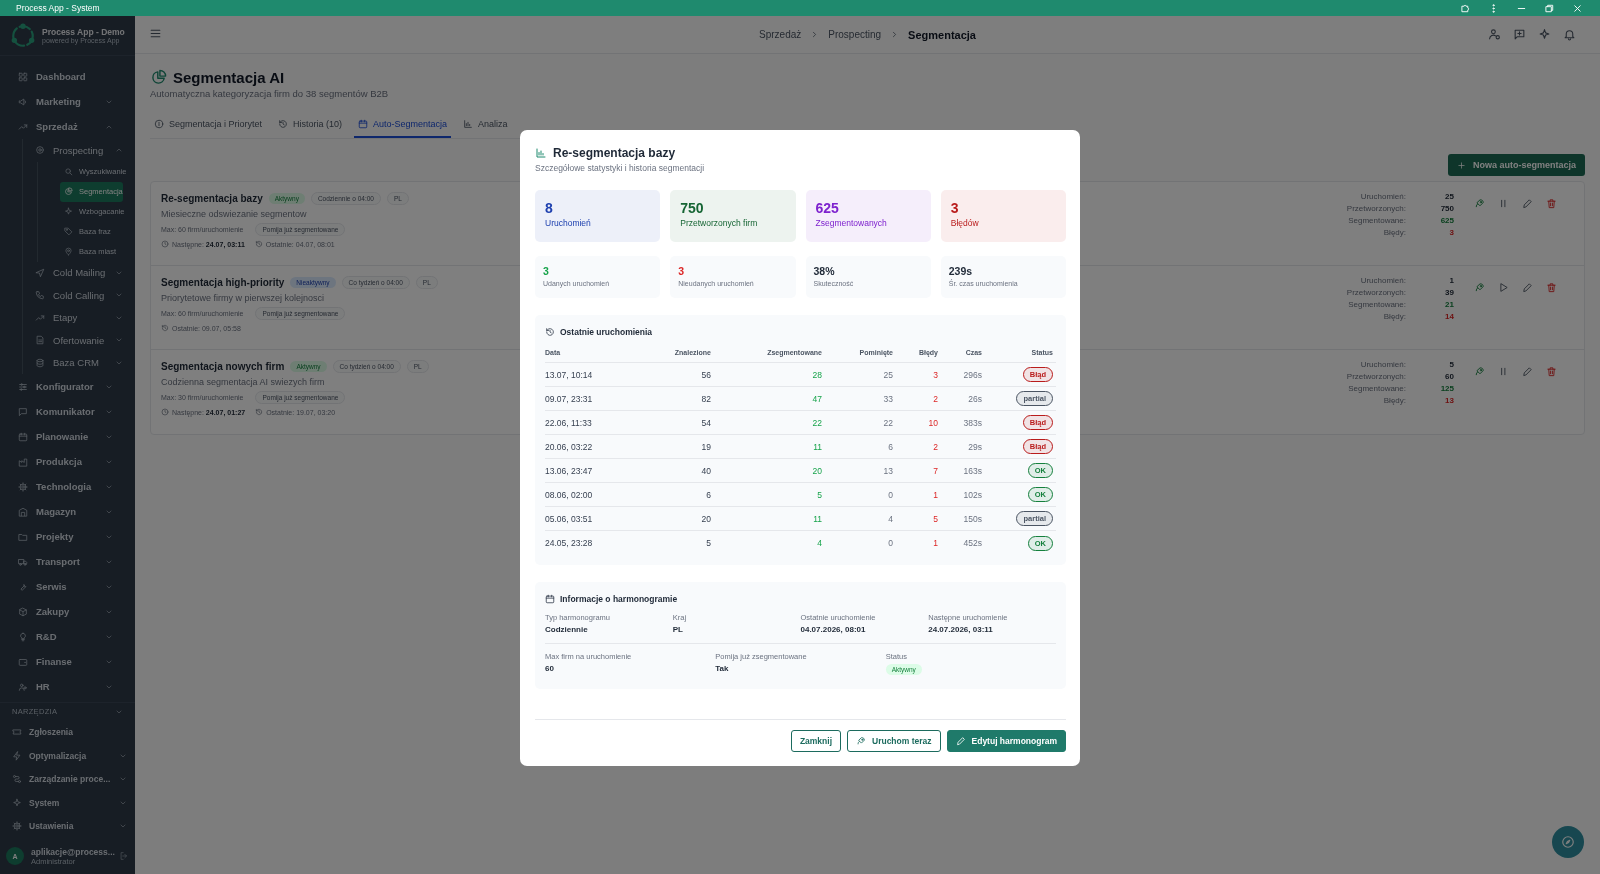 This screenshot has width=1600, height=874. What do you see at coordinates (67, 732) in the screenshot?
I see `sidebar-item: Zgłoszenia` at bounding box center [67, 732].